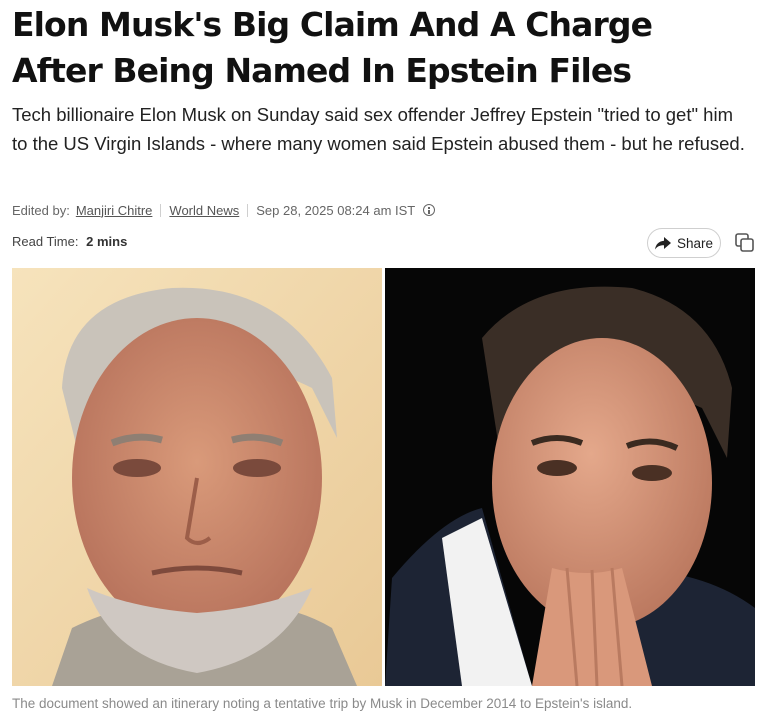 This screenshot has height=711, width=765. What do you see at coordinates (45, 241) in the screenshot?
I see `read-time-label: Read Time:` at bounding box center [45, 241].